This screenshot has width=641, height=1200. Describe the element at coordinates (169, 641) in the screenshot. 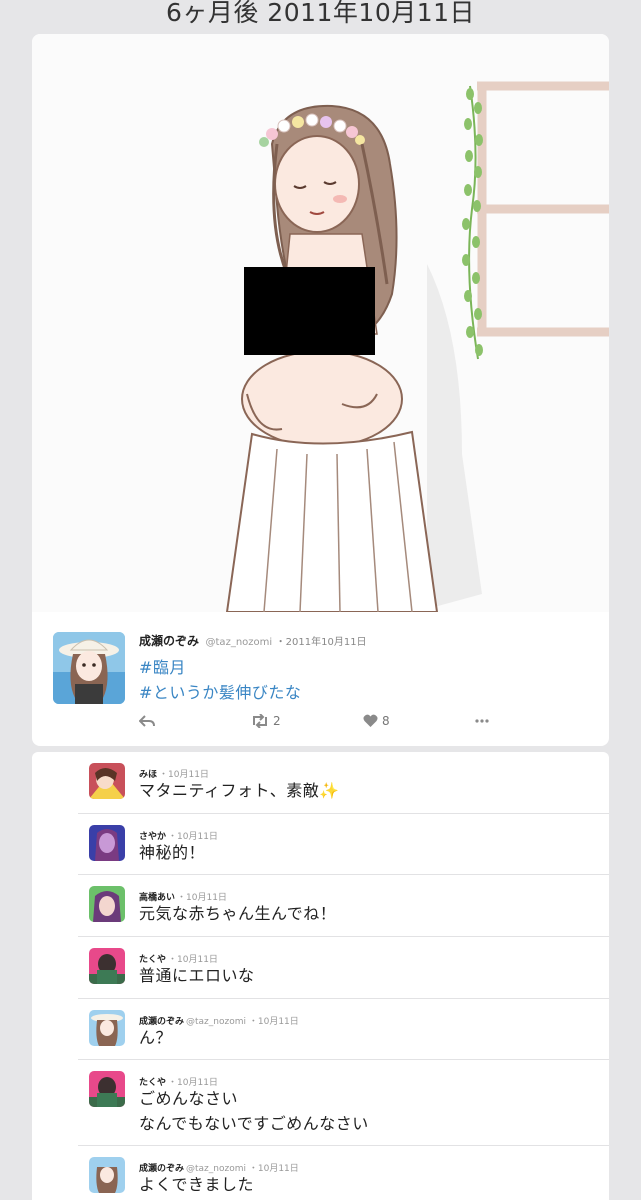

I see `author-name: 成瀬のぞみ` at that location.